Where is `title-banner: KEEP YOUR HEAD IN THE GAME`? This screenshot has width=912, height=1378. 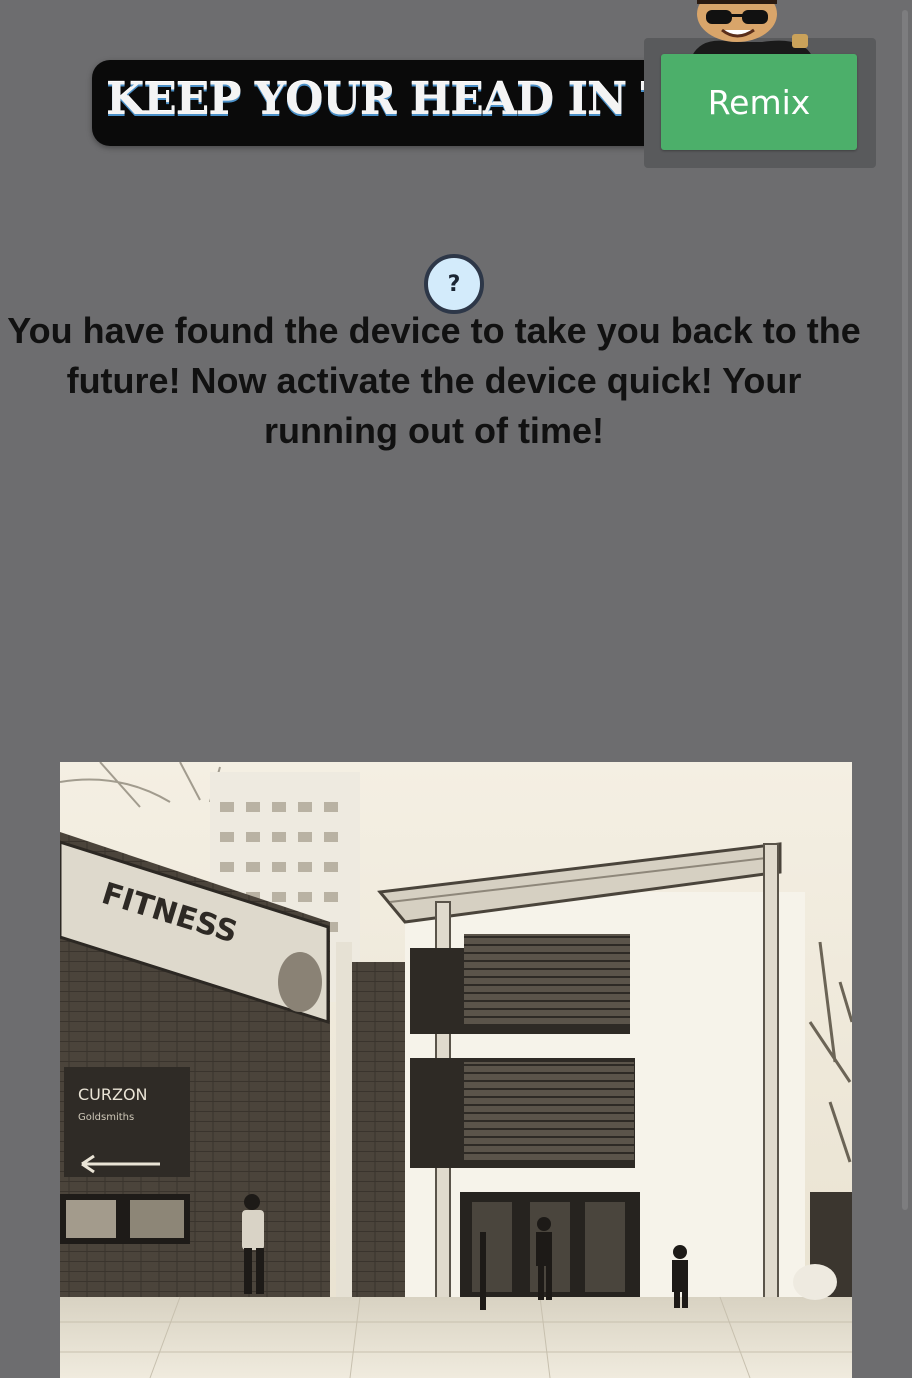
title-banner: KEEP YOUR HEAD IN THE GAME is located at coordinates (402, 103).